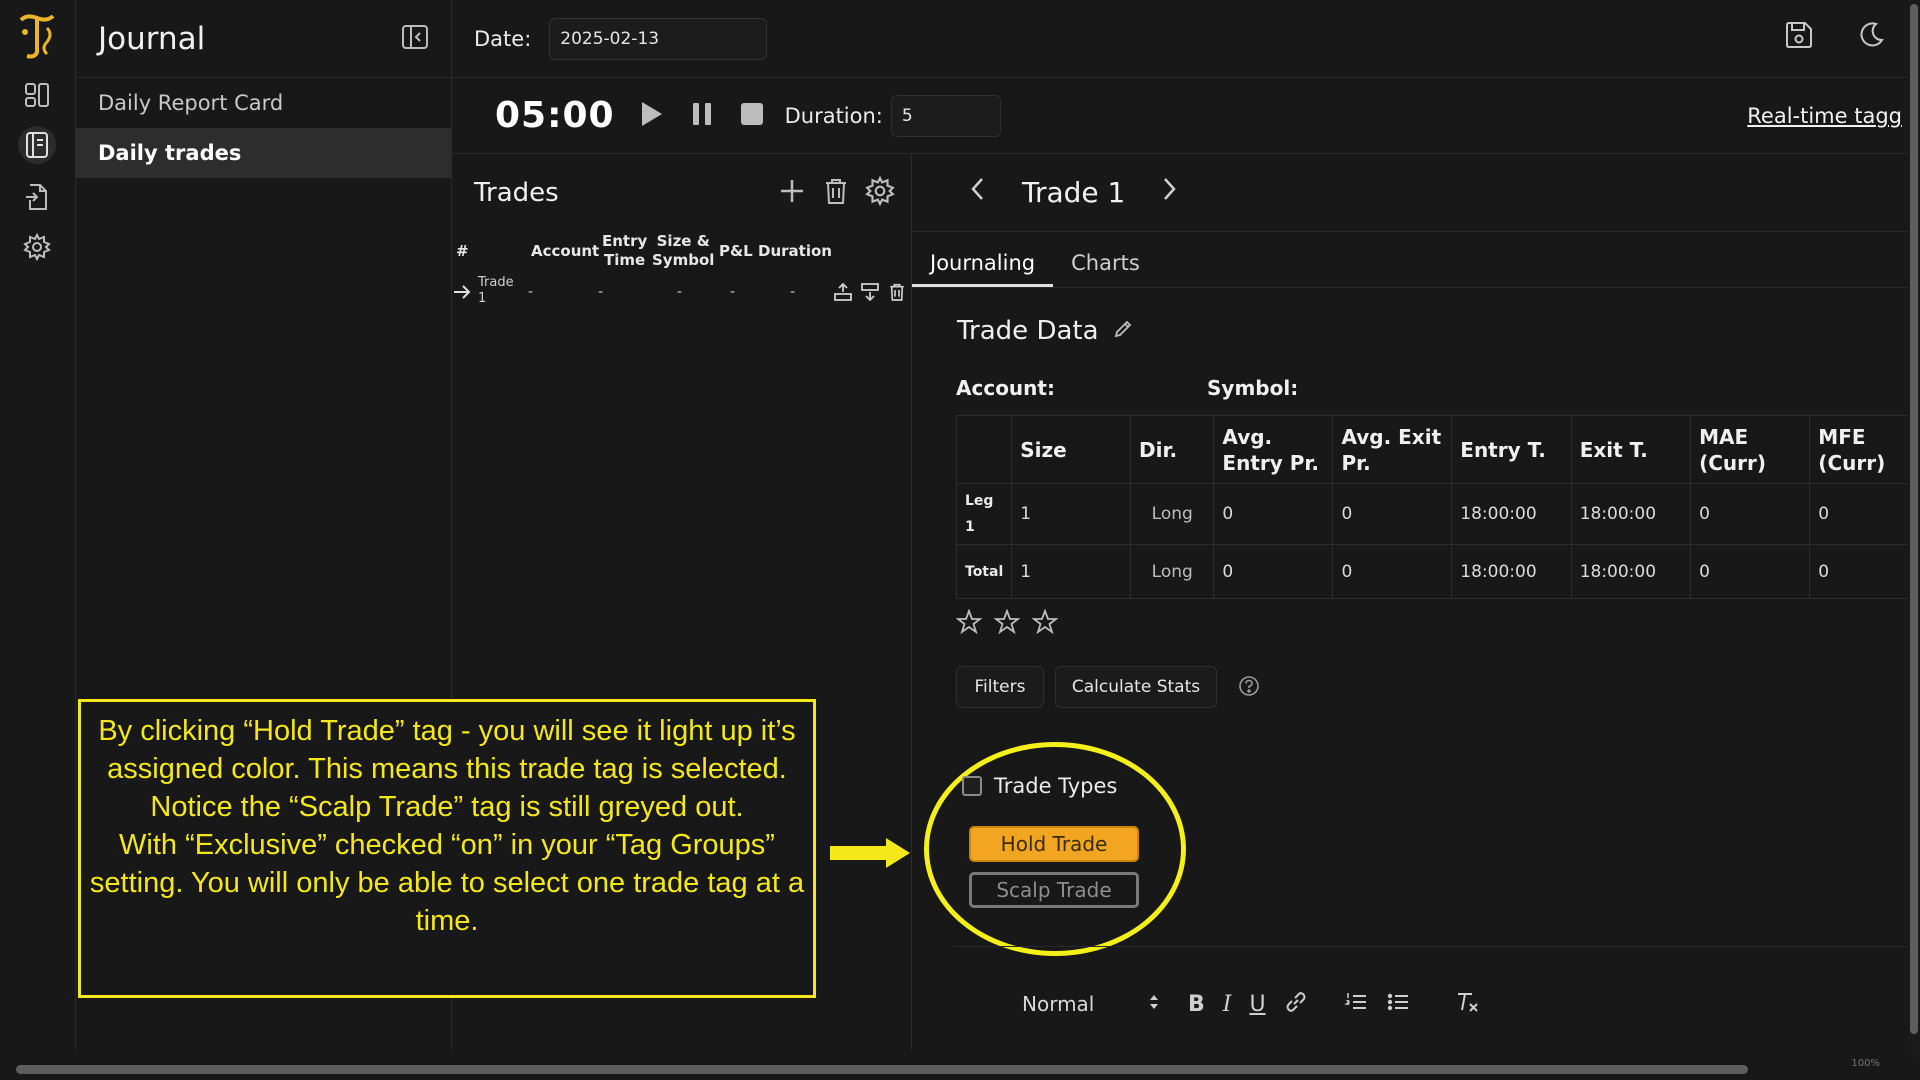  I want to click on underline-icon: U, so click(1257, 1004).